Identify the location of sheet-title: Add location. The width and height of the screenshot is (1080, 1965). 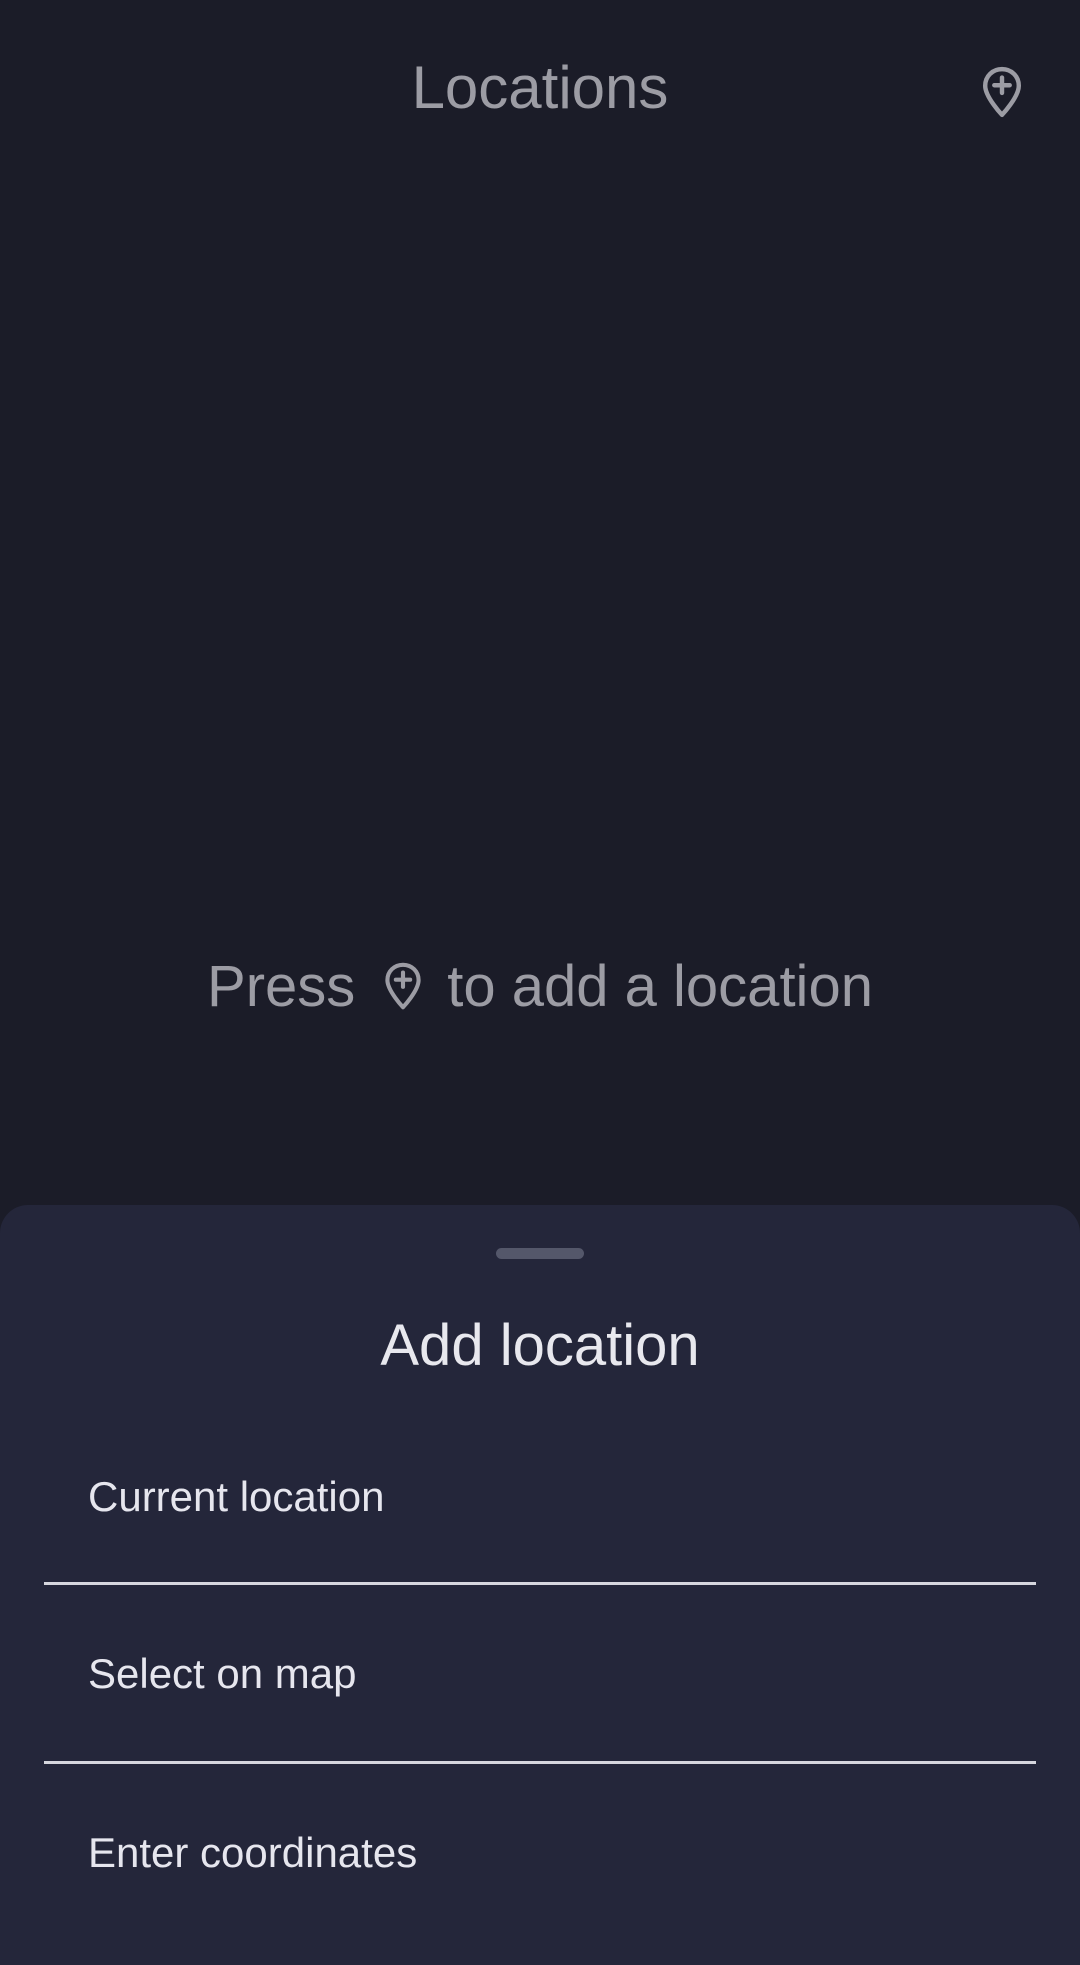
(540, 1345).